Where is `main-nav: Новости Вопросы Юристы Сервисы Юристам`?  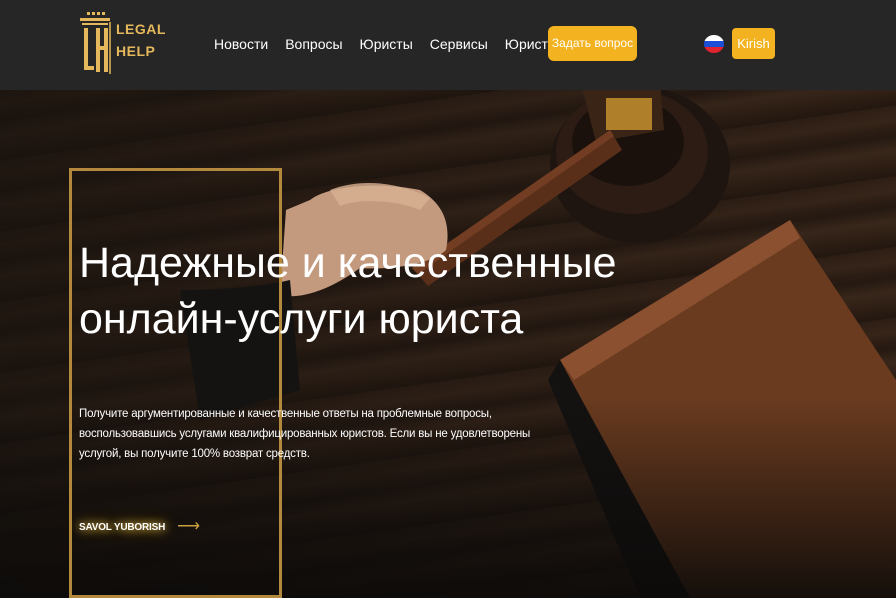
main-nav: Новости Вопросы Юристы Сервисы Юристам is located at coordinates (389, 44).